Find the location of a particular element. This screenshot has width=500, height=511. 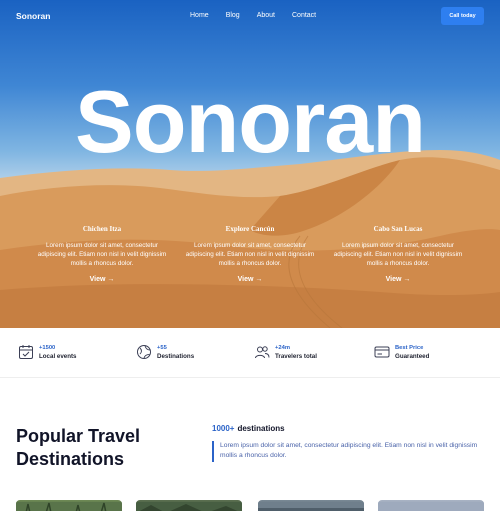

call-today-button: Call today is located at coordinates (462, 16).